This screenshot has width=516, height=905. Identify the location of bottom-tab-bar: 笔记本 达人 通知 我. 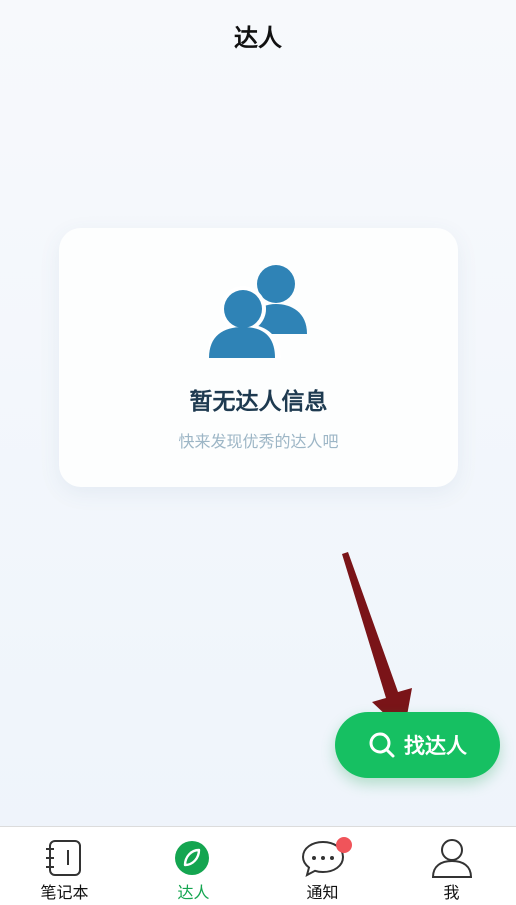
(258, 865).